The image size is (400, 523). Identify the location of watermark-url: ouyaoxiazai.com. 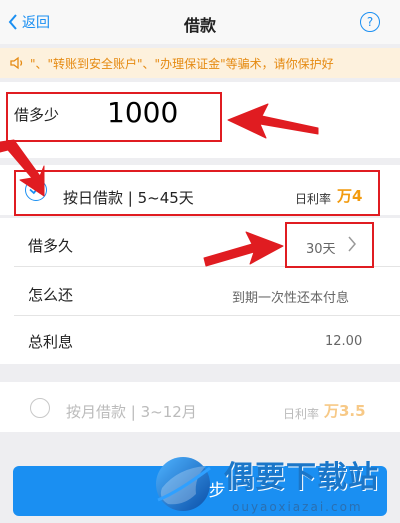
(297, 507).